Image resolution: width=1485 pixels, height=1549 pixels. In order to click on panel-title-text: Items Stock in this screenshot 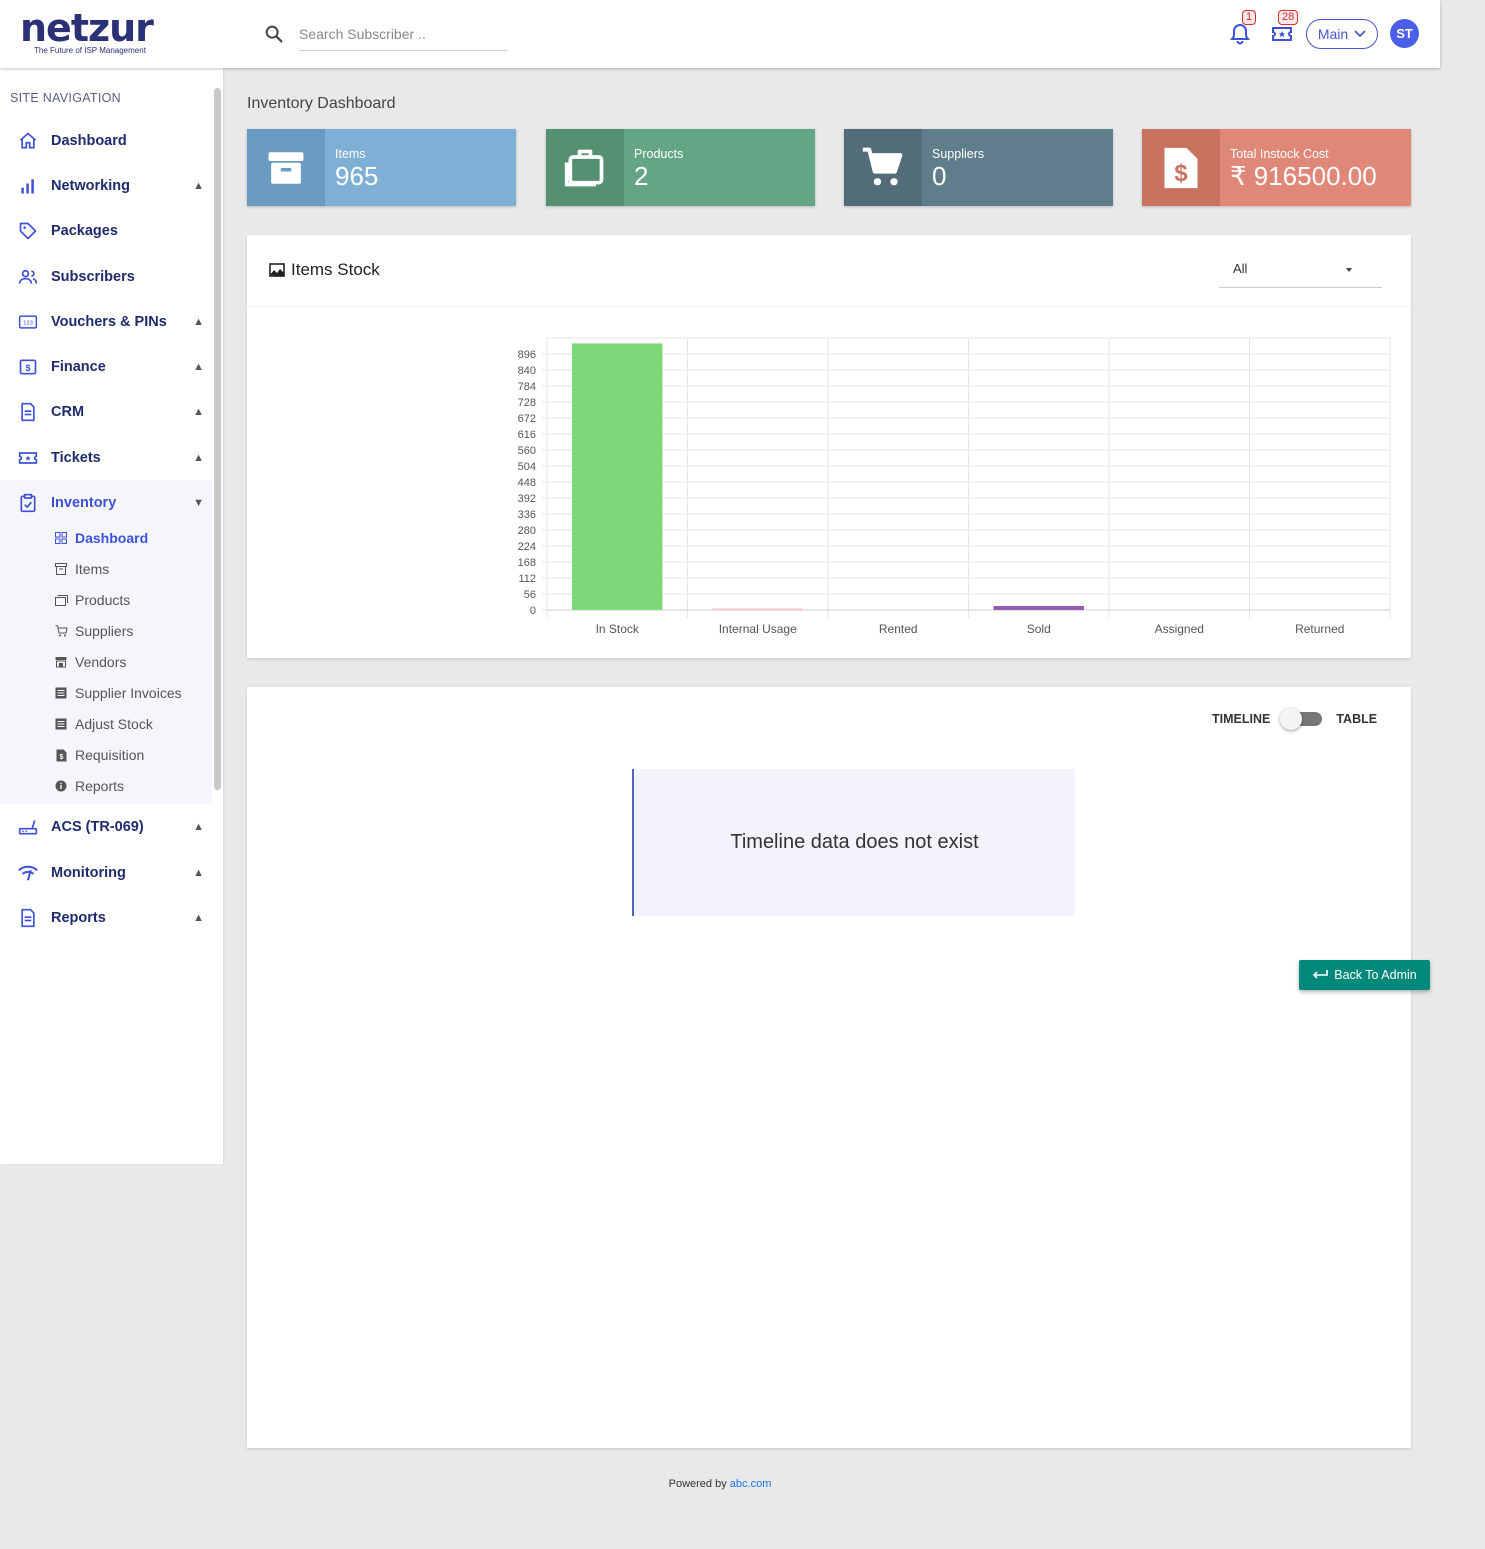, I will do `click(335, 269)`.